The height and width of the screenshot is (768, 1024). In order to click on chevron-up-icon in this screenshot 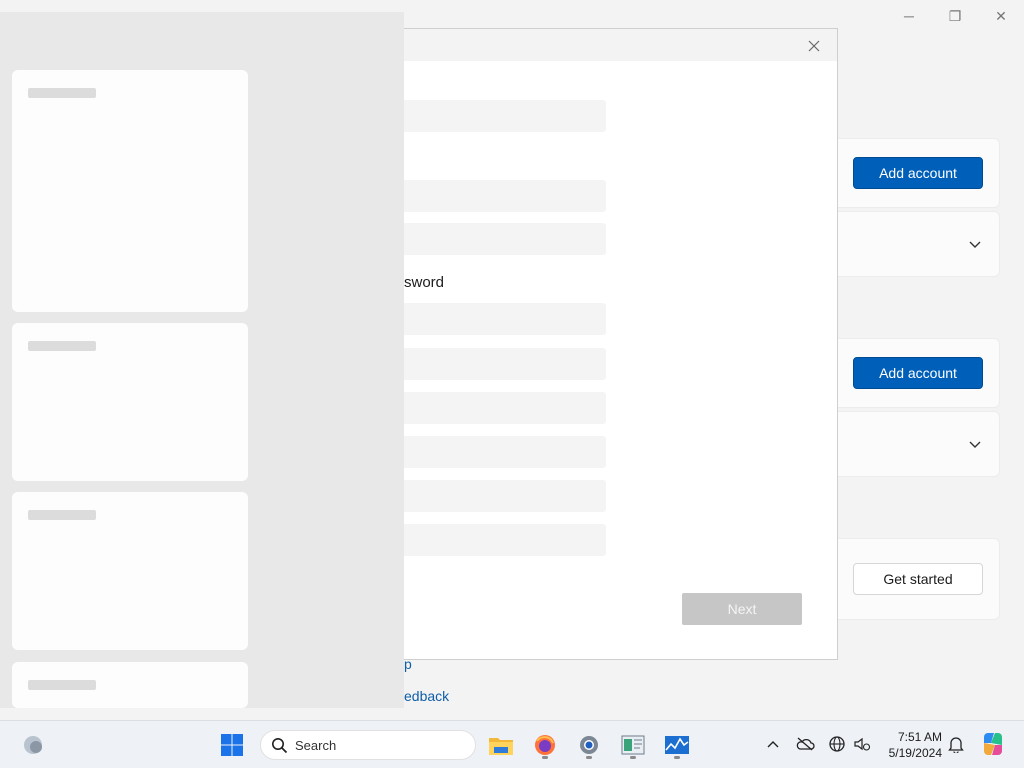, I will do `click(773, 744)`.